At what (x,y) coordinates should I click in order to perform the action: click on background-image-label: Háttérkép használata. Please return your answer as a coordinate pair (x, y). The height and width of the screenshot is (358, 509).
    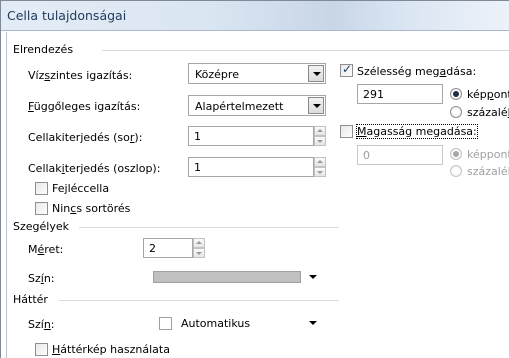
    Looking at the image, I should click on (111, 349).